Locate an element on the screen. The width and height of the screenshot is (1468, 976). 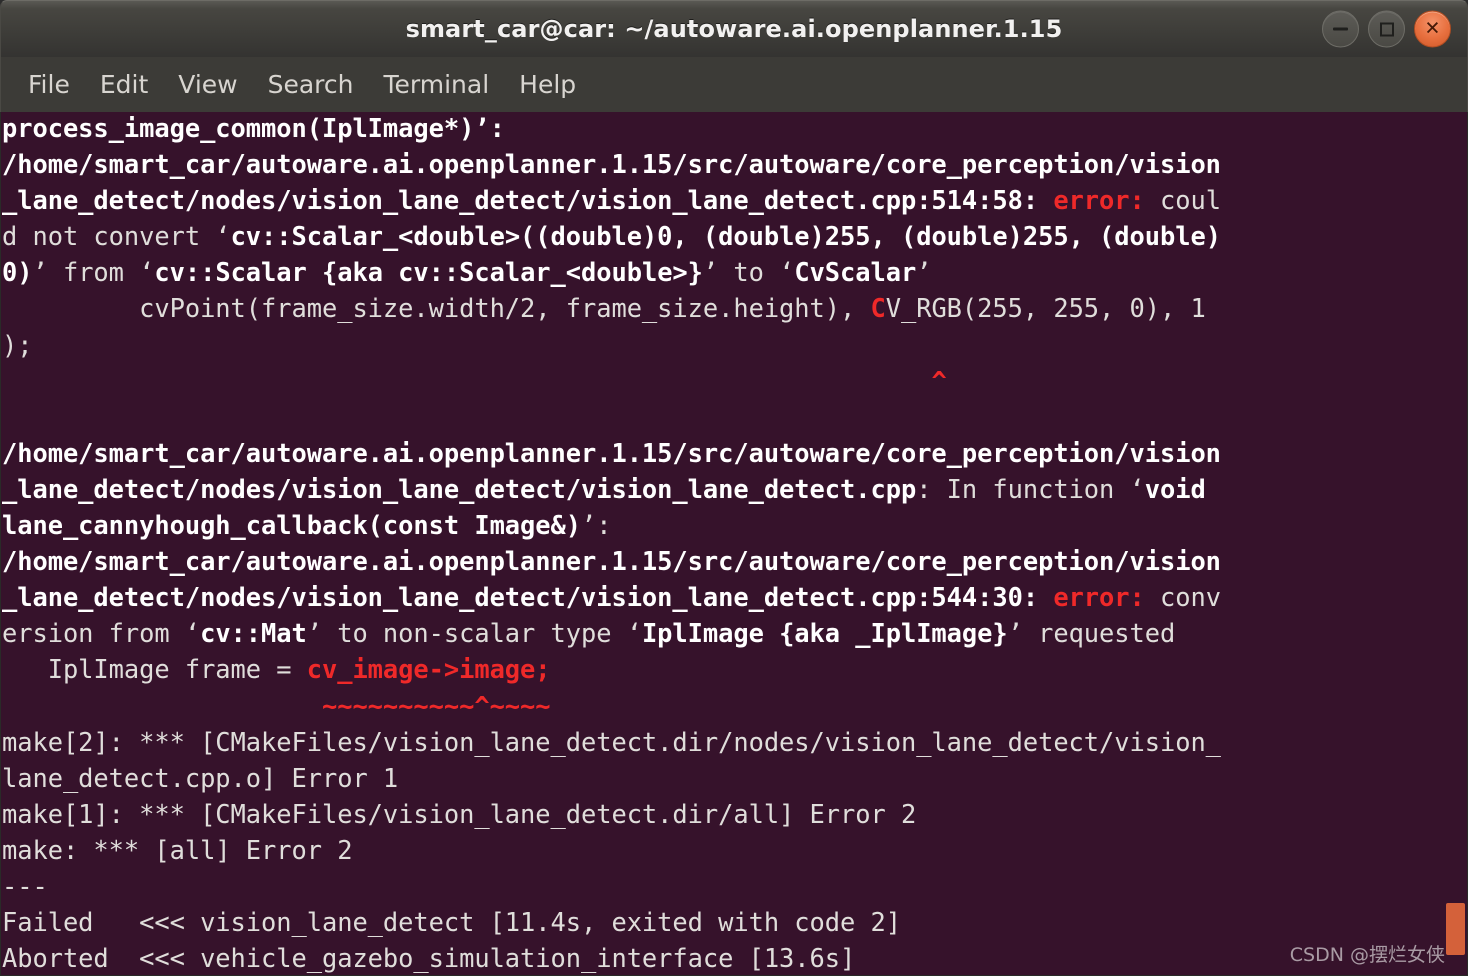
window-controls: ✕ is located at coordinates (1386, 29).